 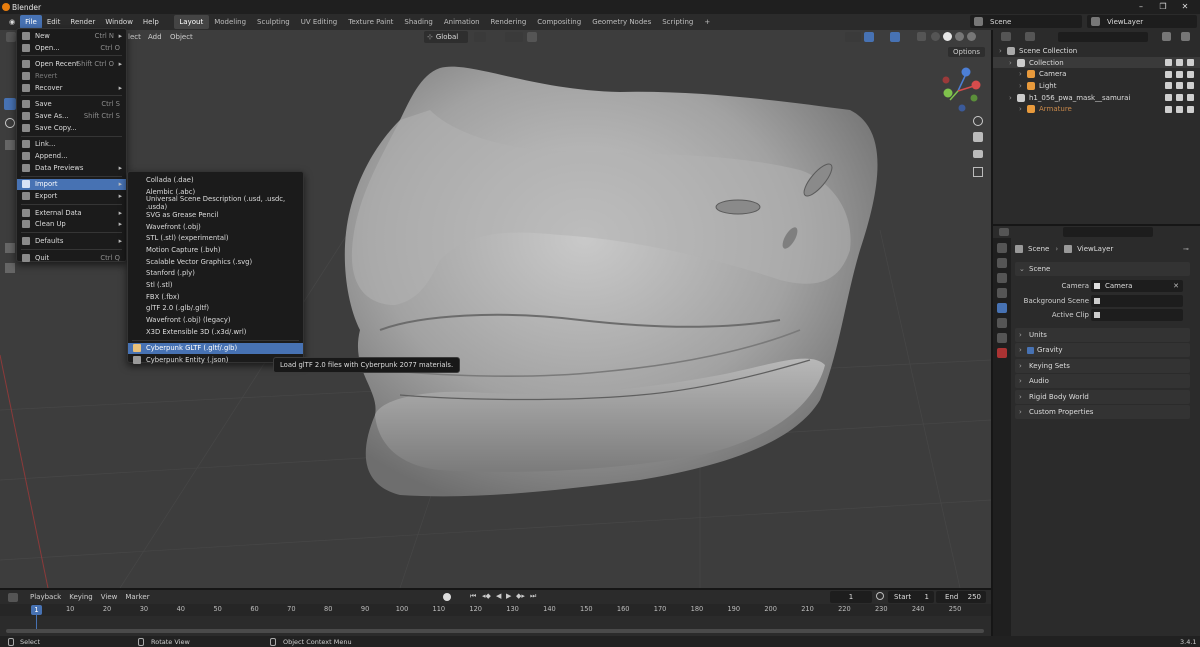 I want to click on pan-hand-icon, so click(x=978, y=137).